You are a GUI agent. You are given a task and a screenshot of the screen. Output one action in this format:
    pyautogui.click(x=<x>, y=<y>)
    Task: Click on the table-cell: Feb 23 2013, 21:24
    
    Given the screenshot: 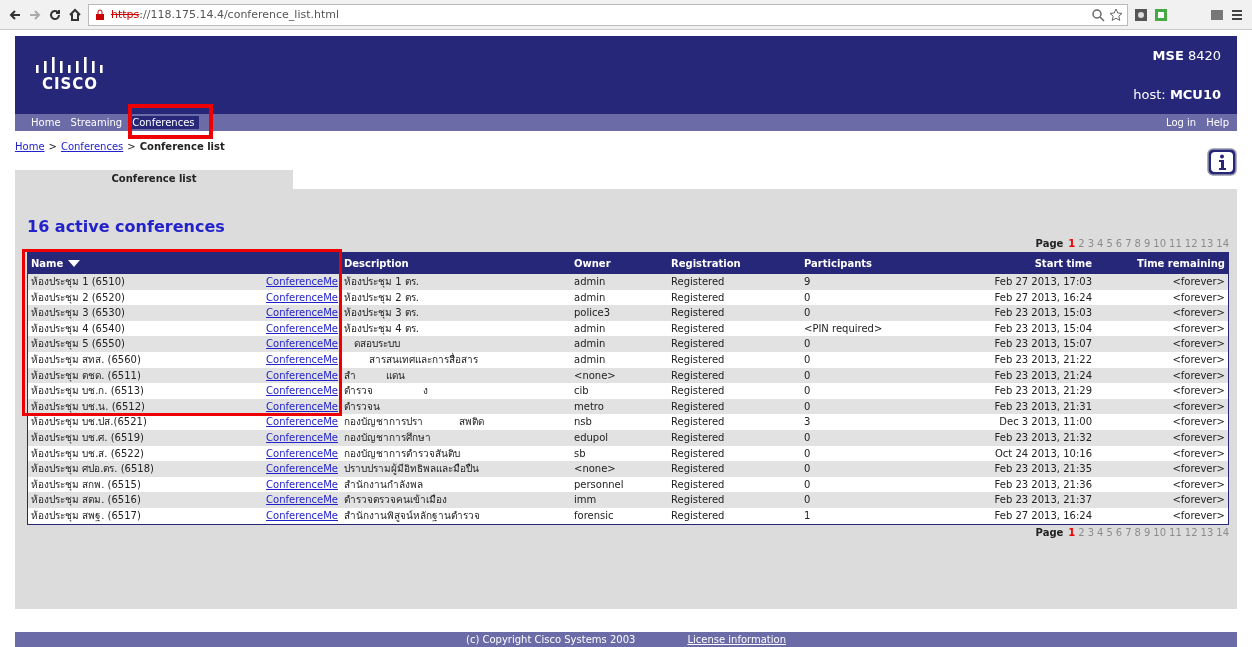 What is the action you would take?
    pyautogui.click(x=1029, y=375)
    